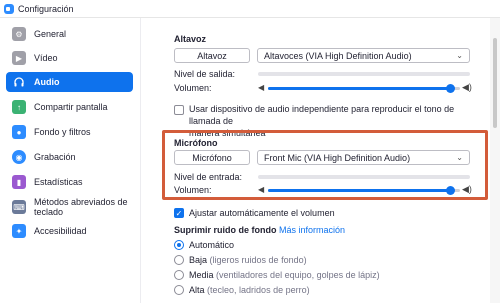 This screenshot has width=500, height=303. What do you see at coordinates (227, 133) in the screenshot?
I see `separate-device-label-line2: manera simultánea` at bounding box center [227, 133].